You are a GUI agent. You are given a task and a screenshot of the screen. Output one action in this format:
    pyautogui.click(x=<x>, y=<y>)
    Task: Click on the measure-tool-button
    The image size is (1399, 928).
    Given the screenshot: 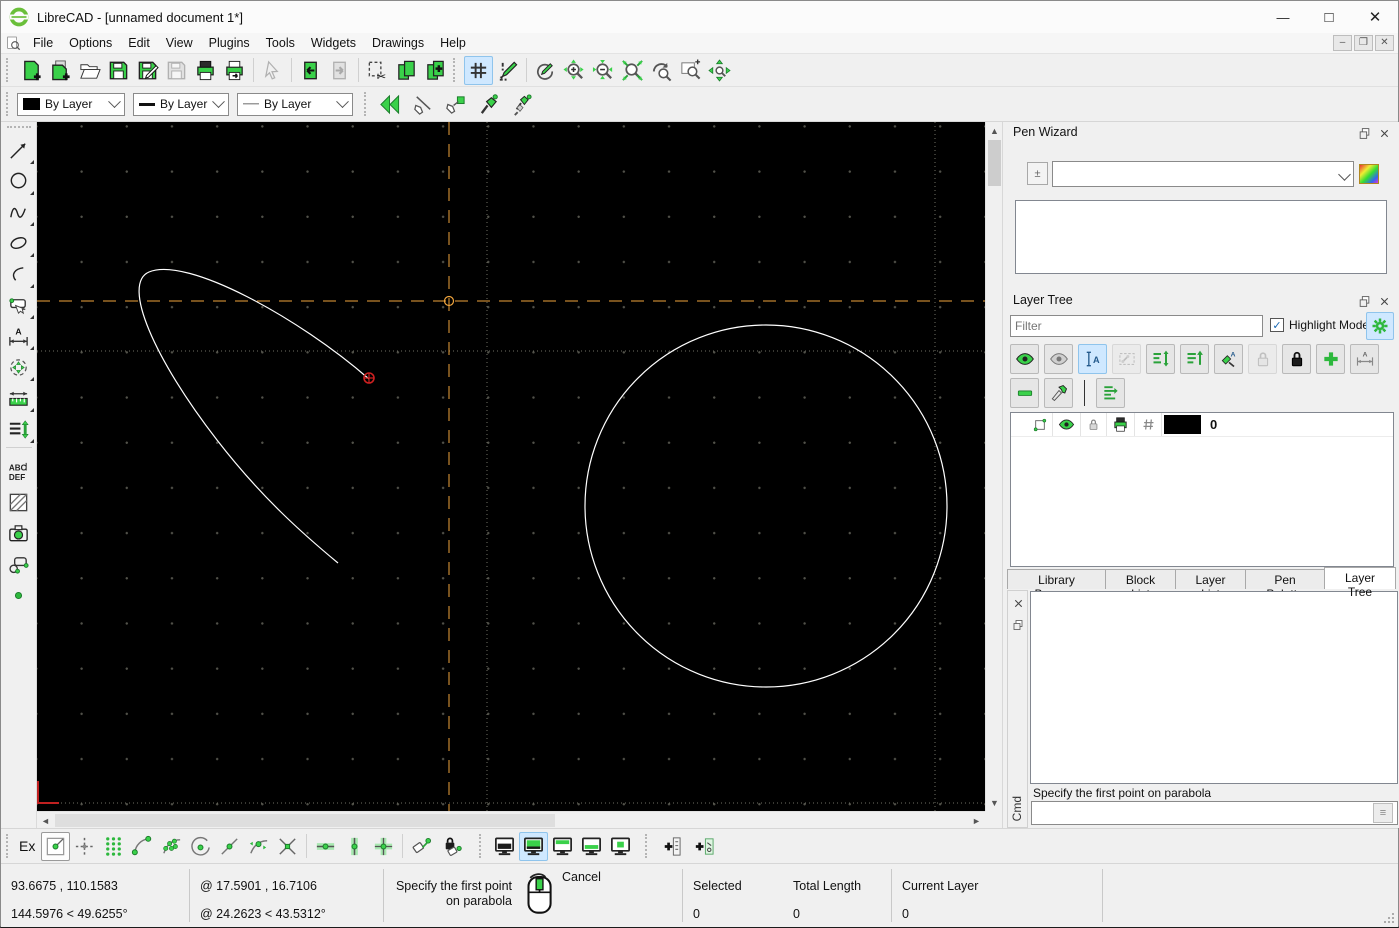 What is the action you would take?
    pyautogui.click(x=19, y=398)
    